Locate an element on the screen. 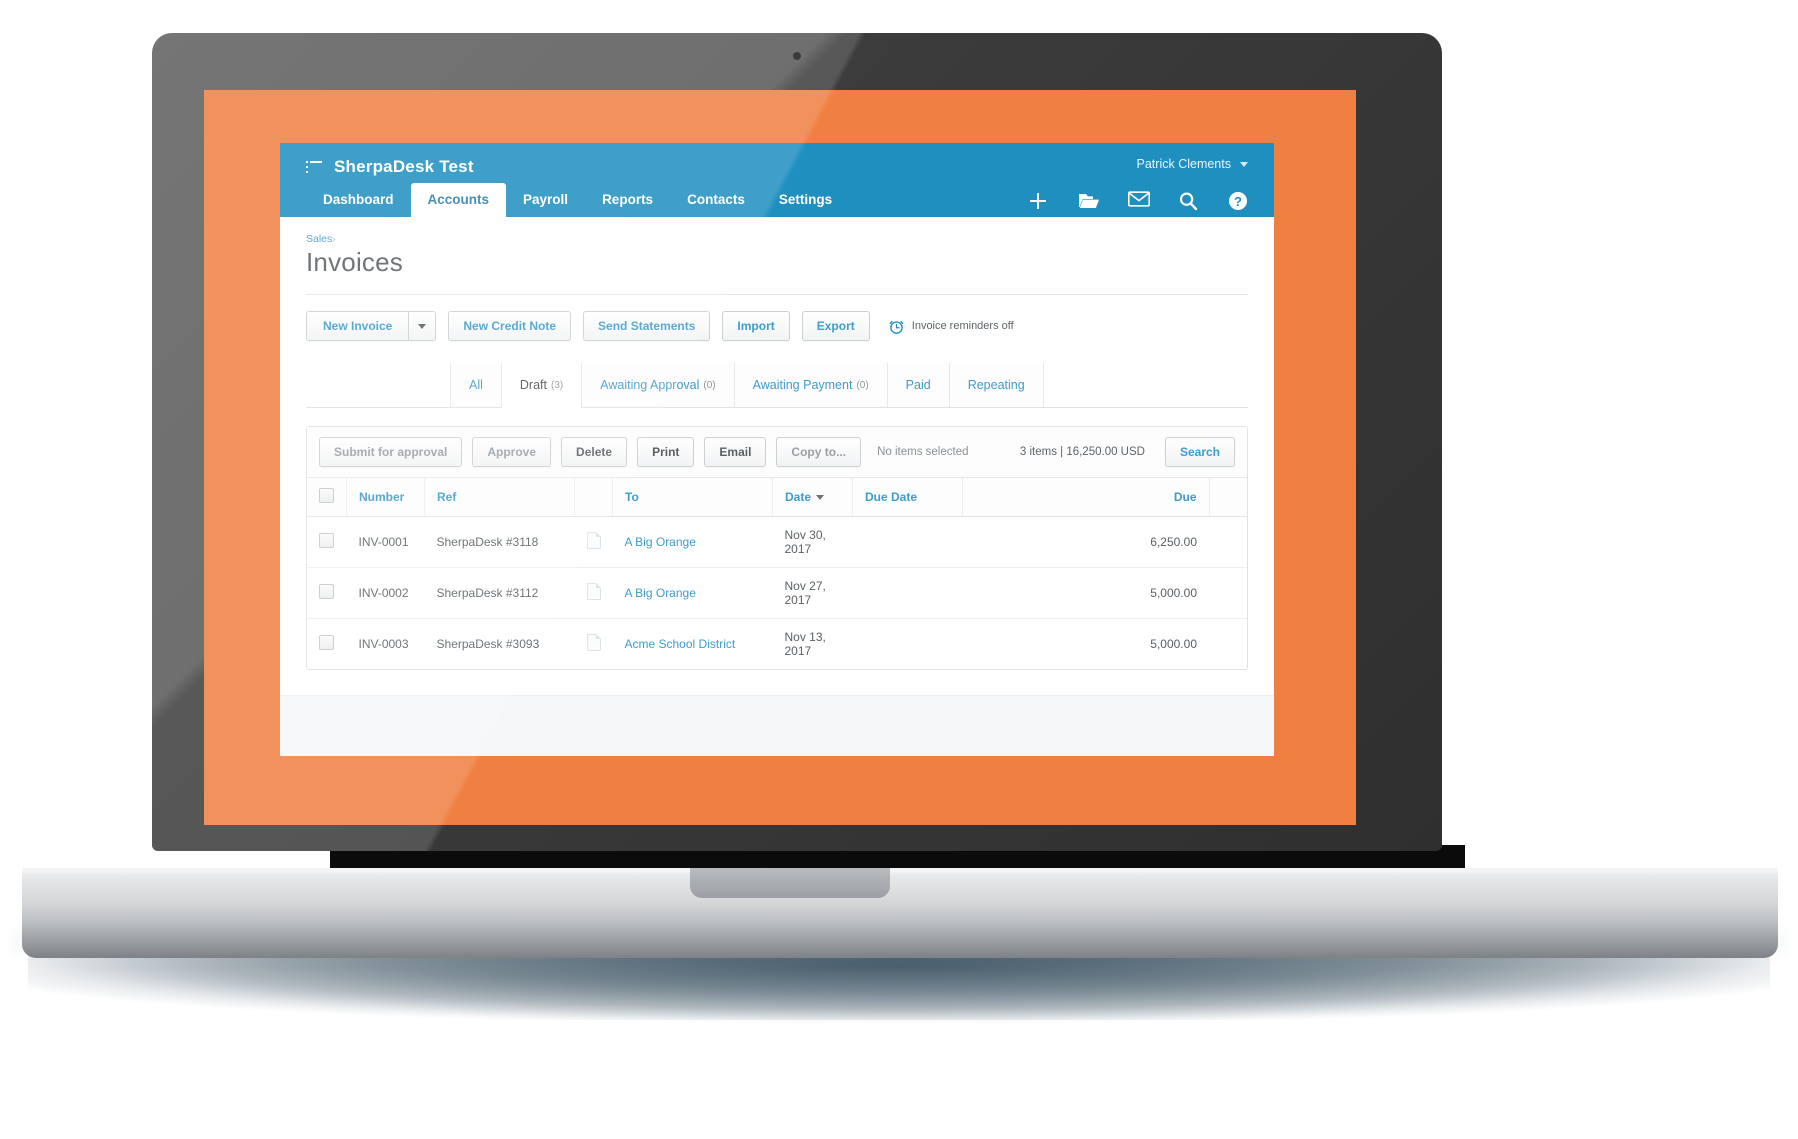  delete-button: Delete is located at coordinates (594, 452).